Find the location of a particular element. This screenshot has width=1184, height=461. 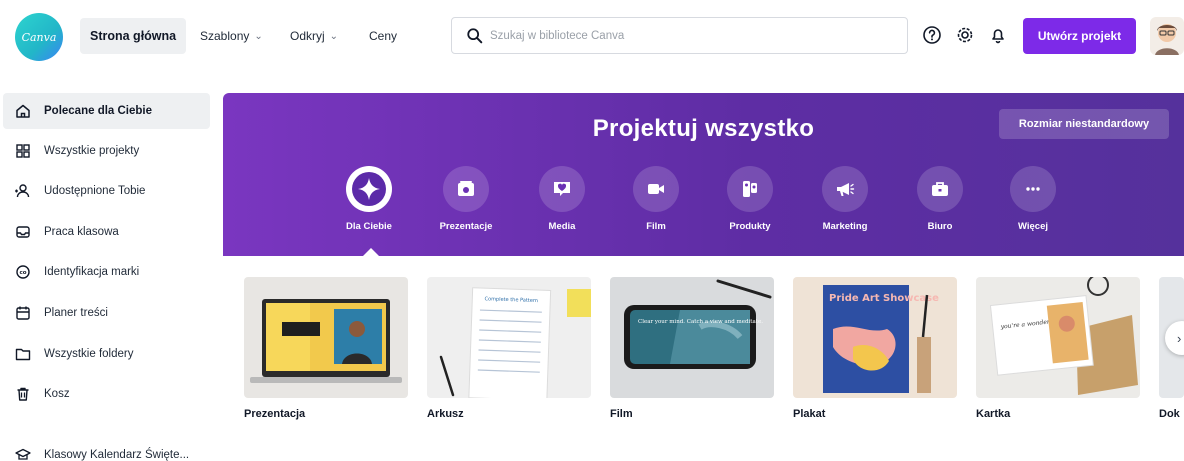

category-office: Biuro is located at coordinates (940, 206).